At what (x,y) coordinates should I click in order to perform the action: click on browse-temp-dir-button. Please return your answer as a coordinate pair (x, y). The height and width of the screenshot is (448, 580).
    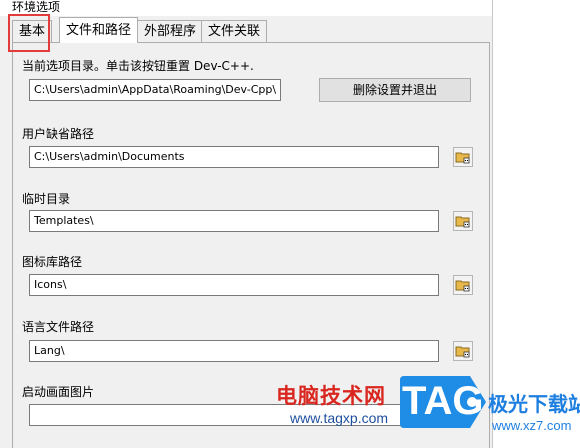
    Looking at the image, I should click on (463, 221).